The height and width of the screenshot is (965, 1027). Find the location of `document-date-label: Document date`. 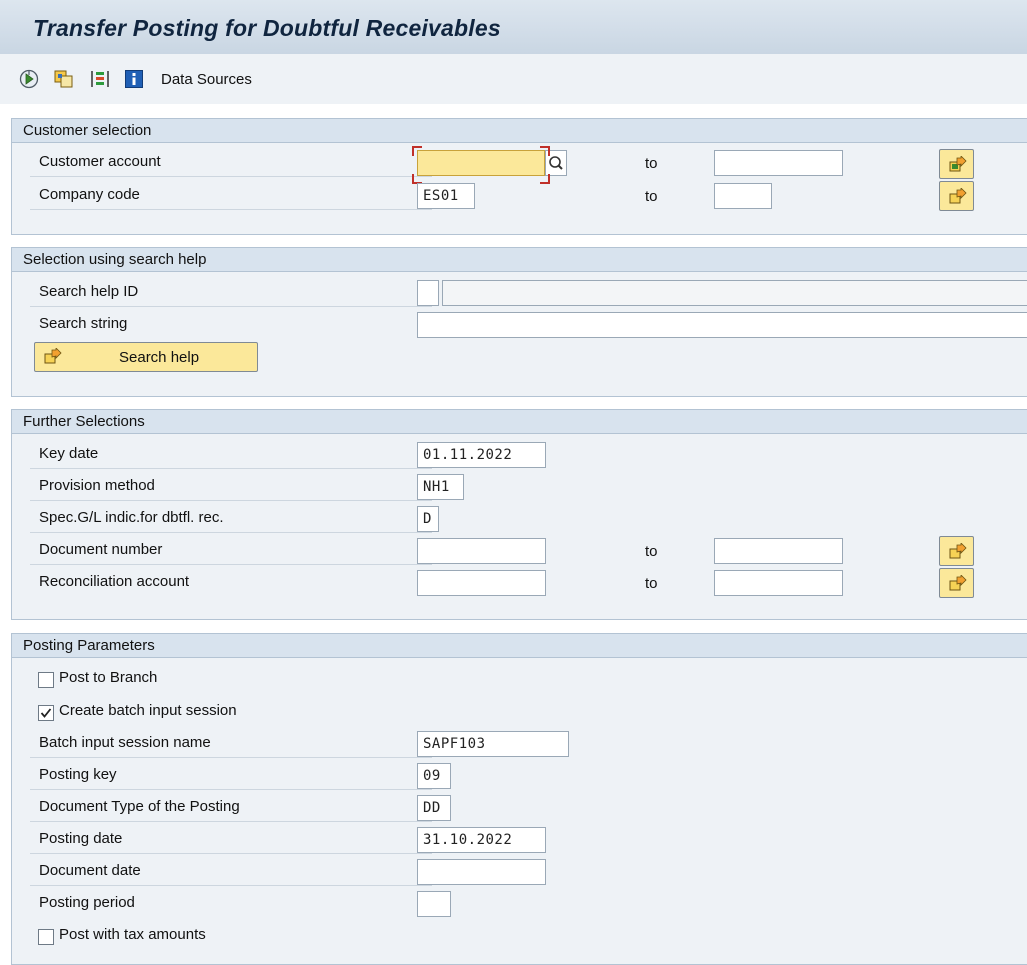

document-date-label: Document date is located at coordinates (90, 870).